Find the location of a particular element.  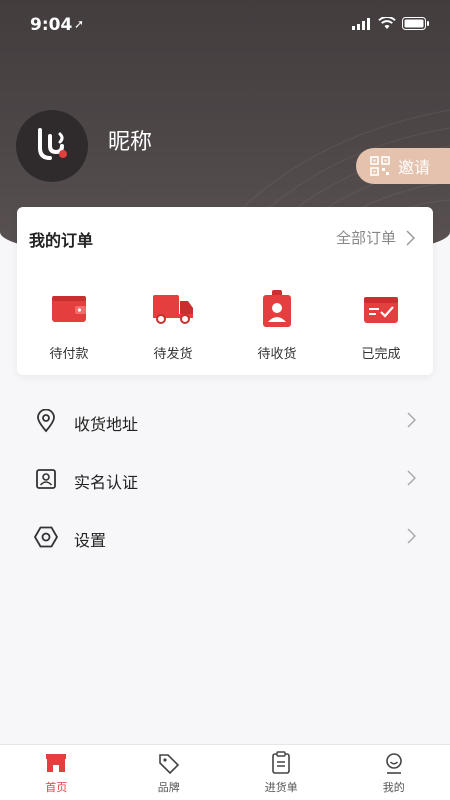

nickname: 昵称 is located at coordinates (130, 140).